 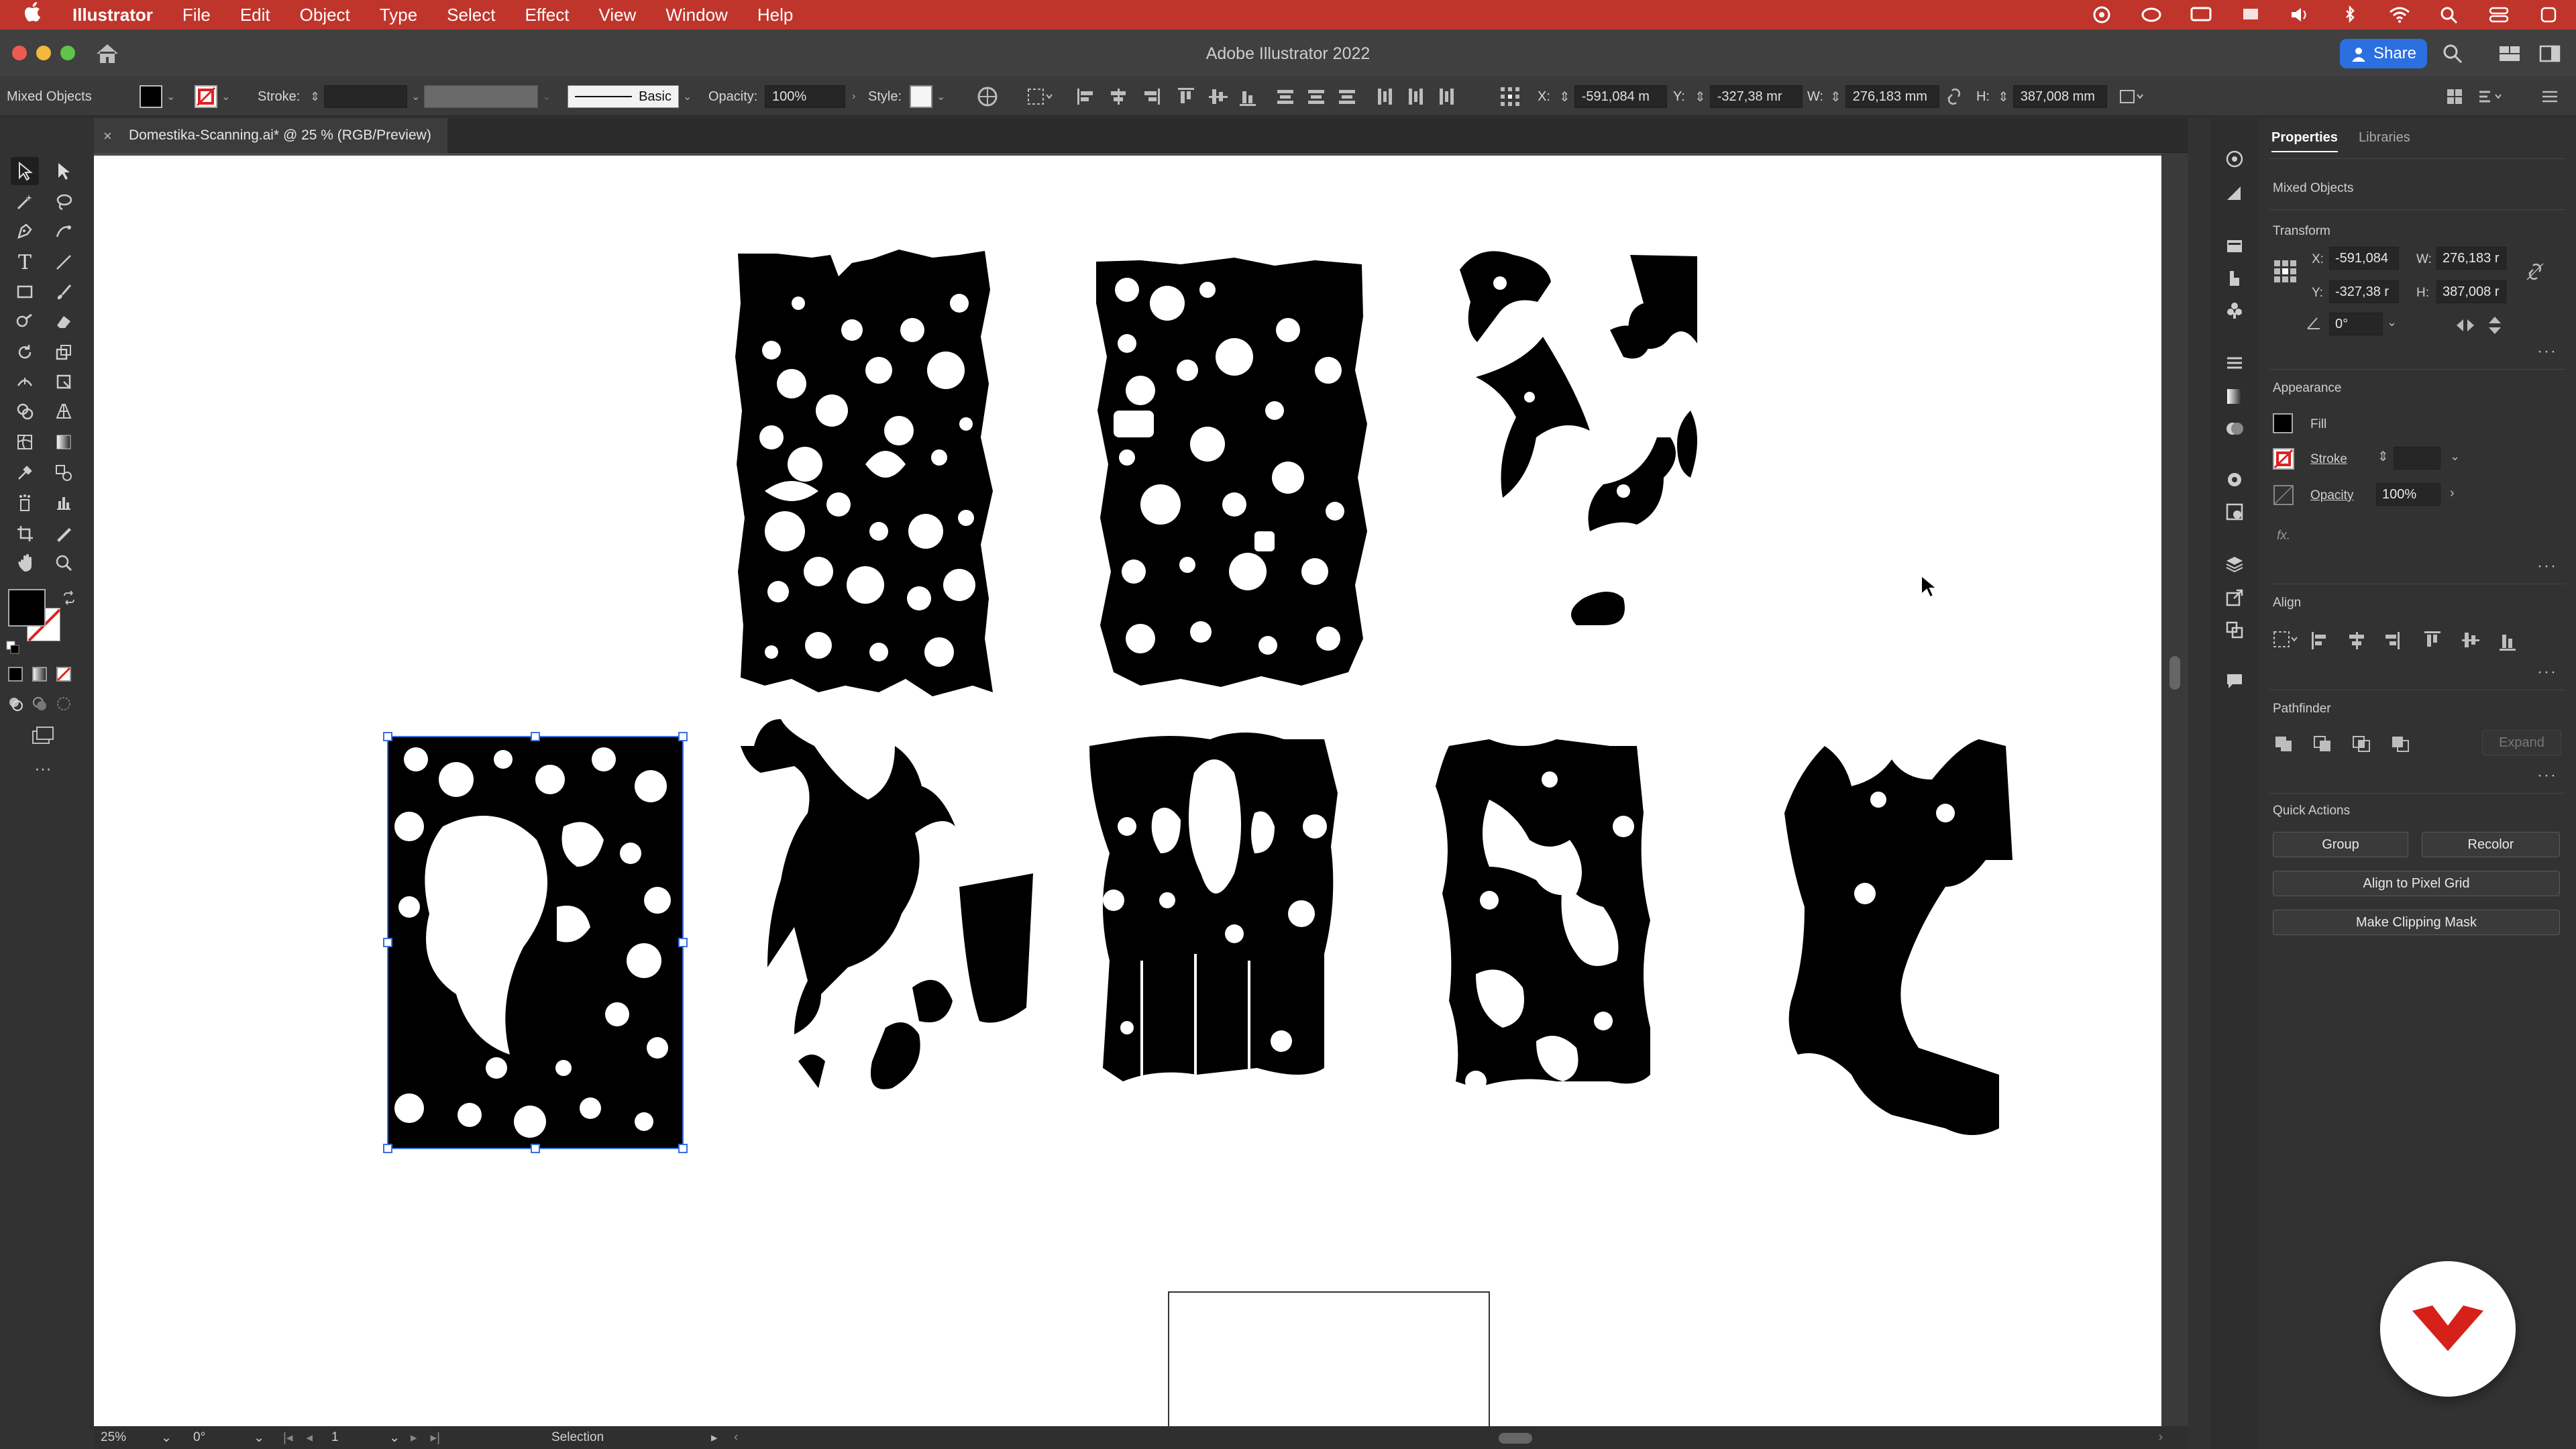 What do you see at coordinates (212, 96) in the screenshot?
I see `stroke-swatch: ⌄` at bounding box center [212, 96].